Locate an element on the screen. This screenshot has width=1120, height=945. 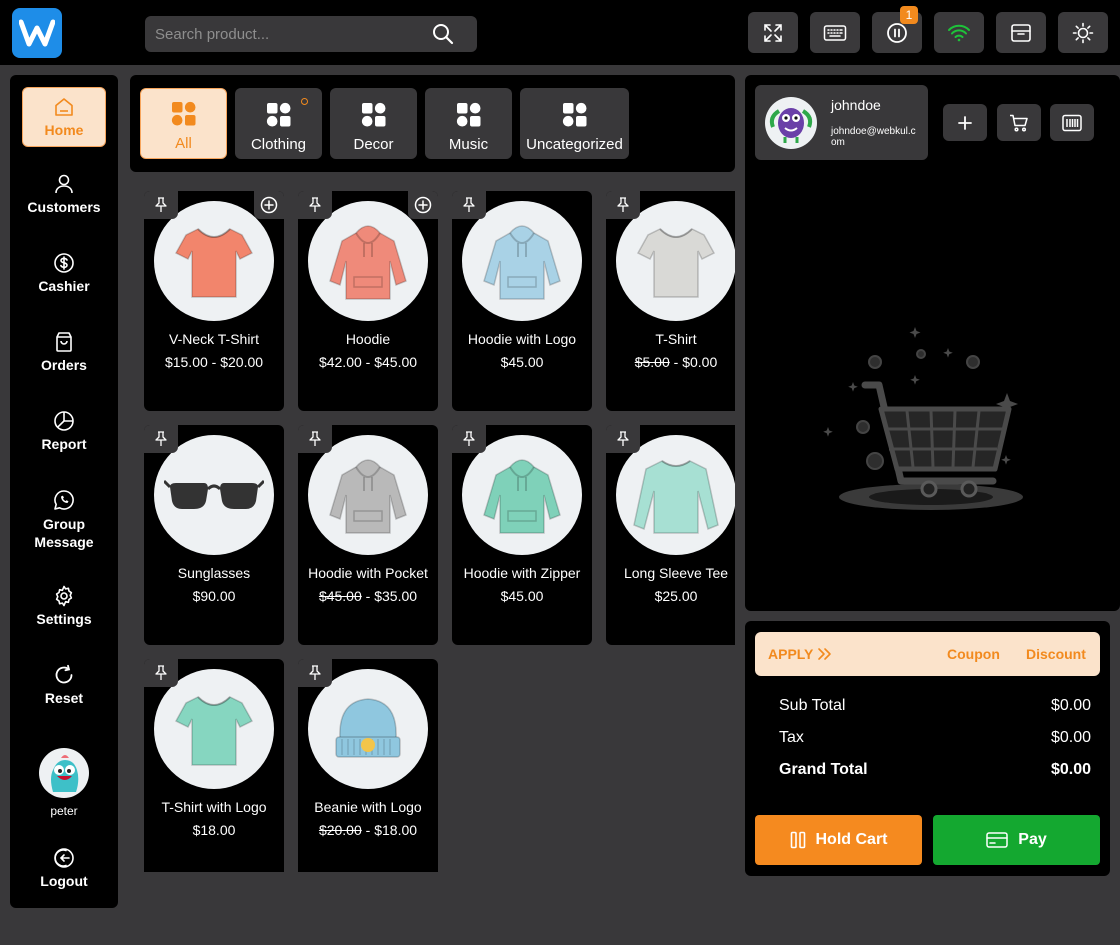
sidebar-item-report: Report is located at coordinates (64, 431).